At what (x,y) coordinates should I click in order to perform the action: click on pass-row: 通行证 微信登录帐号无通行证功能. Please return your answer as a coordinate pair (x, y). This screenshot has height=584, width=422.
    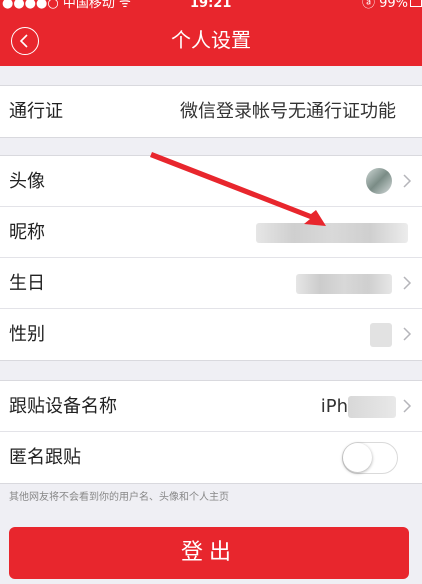
    Looking at the image, I should click on (211, 111).